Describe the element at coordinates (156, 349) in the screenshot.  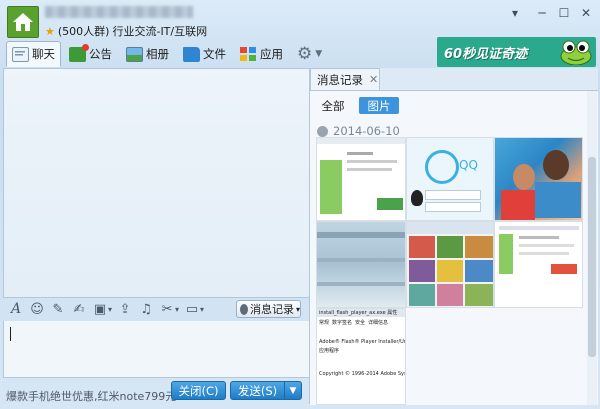
I see `message-input` at that location.